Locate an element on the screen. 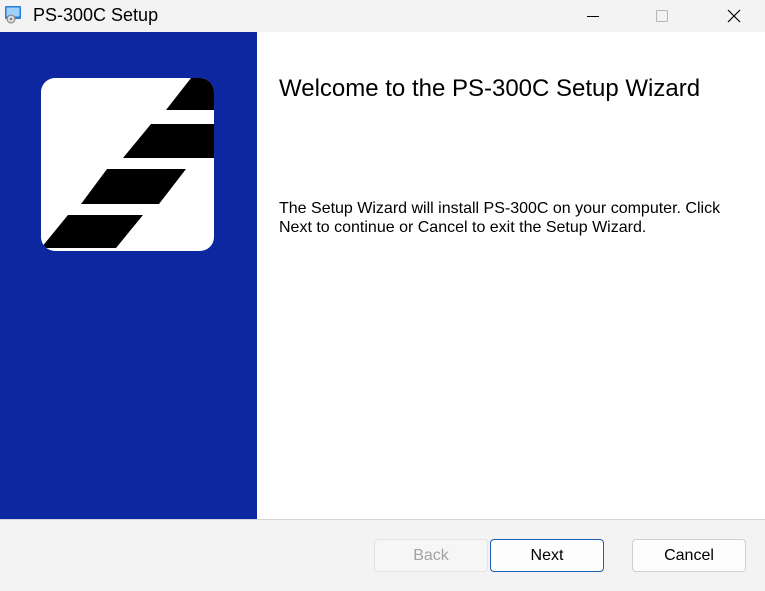  maximize-button is located at coordinates (662, 16).